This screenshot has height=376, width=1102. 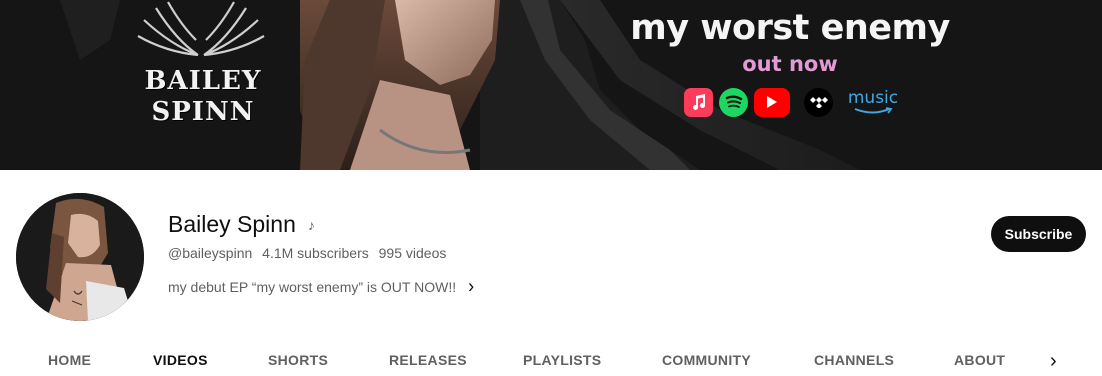 I want to click on tab-shorts: SHORTS, so click(x=298, y=360).